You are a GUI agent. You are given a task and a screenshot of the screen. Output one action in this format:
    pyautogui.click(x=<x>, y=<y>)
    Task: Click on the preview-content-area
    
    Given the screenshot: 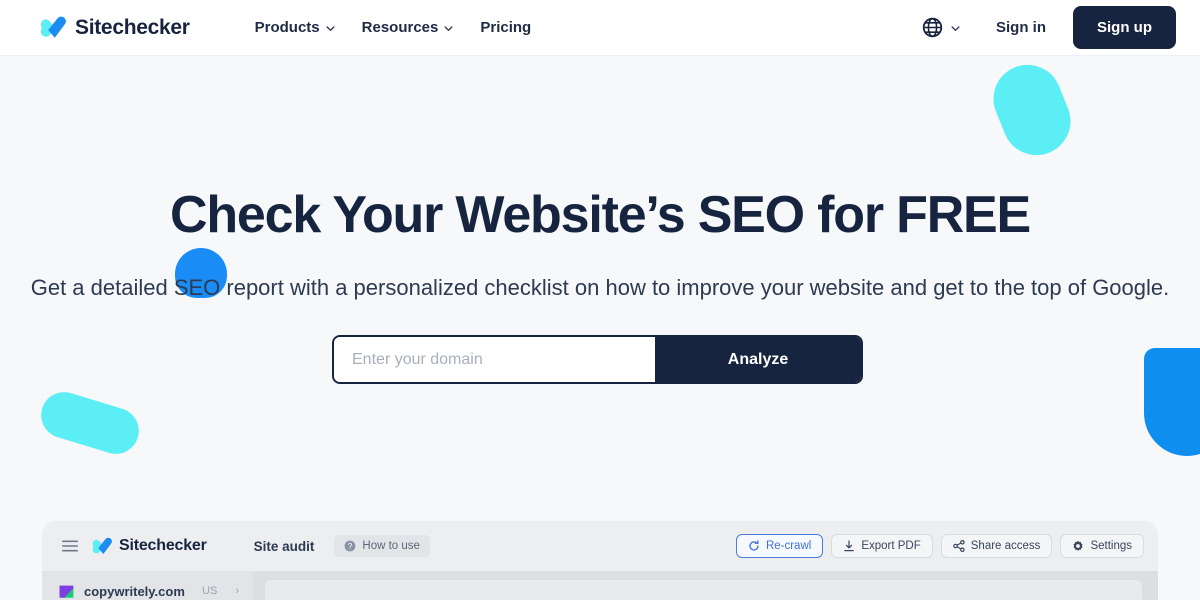 What is the action you would take?
    pyautogui.click(x=705, y=585)
    